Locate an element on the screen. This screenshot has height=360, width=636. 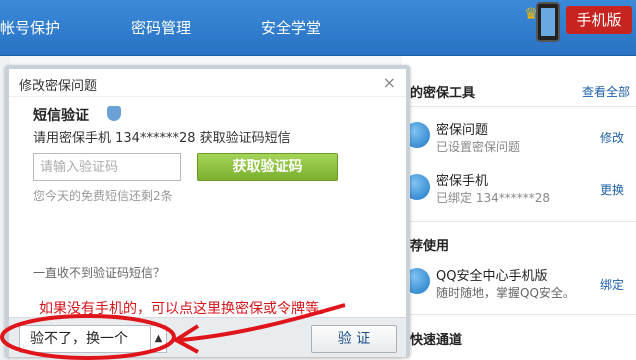
annotation-text: 如果没有手机的，可以点这里换密保或令牌等。 is located at coordinates (186, 309).